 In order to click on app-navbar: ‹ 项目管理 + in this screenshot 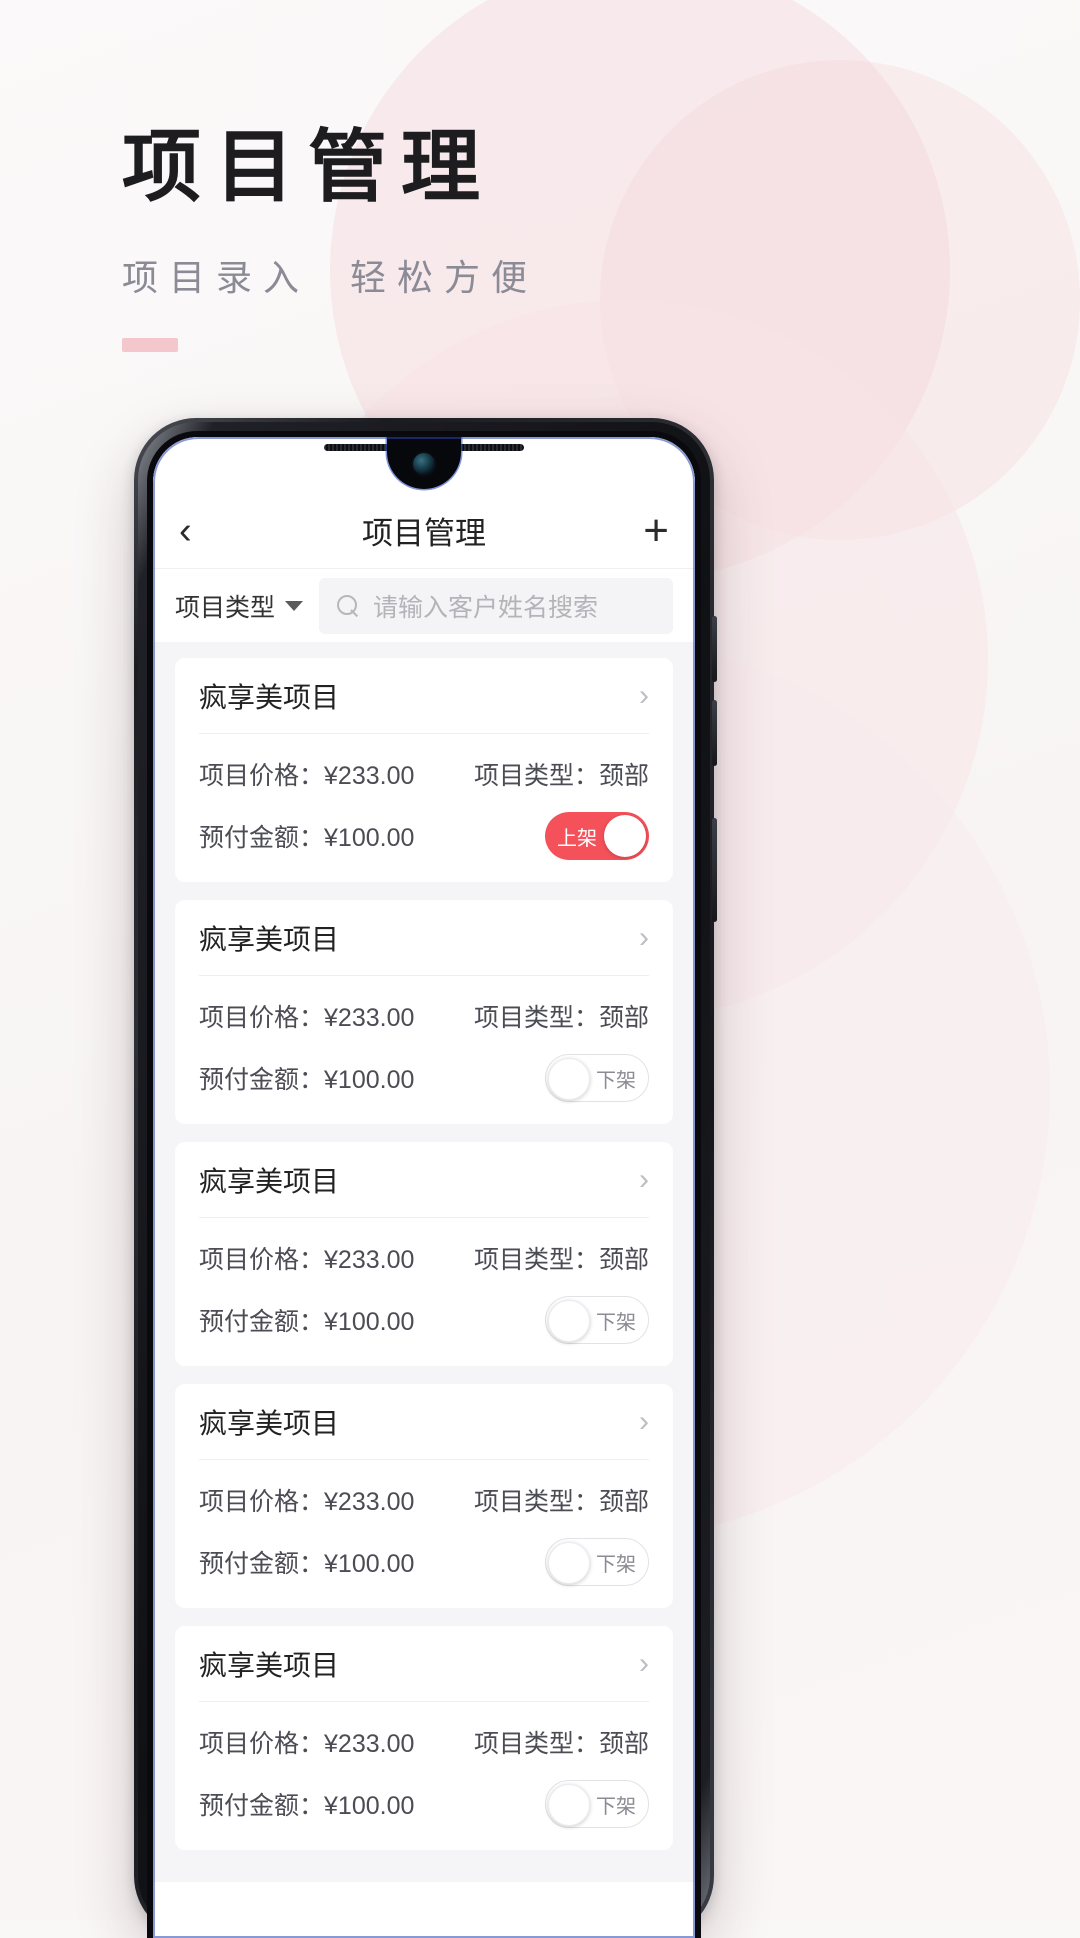, I will do `click(424, 531)`.